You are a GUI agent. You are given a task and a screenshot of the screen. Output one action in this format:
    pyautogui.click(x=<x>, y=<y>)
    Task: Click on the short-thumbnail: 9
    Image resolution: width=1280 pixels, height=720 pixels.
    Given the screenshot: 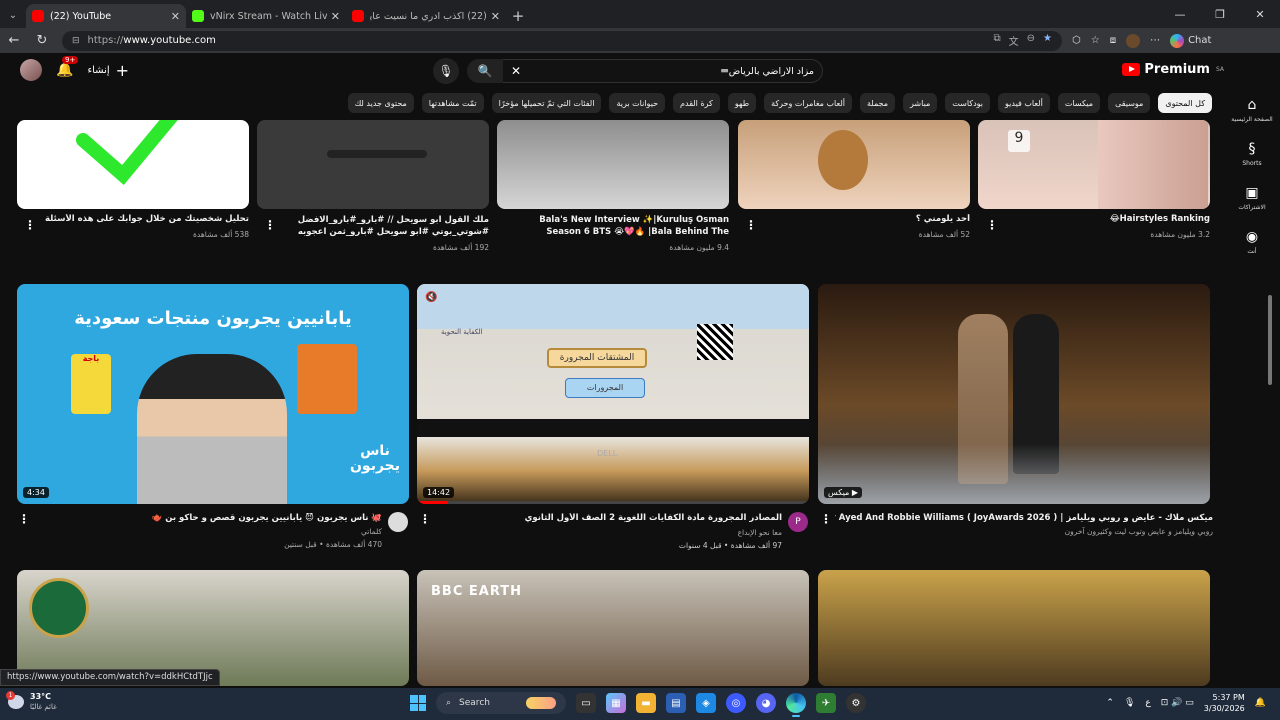 What is the action you would take?
    pyautogui.click(x=1094, y=164)
    